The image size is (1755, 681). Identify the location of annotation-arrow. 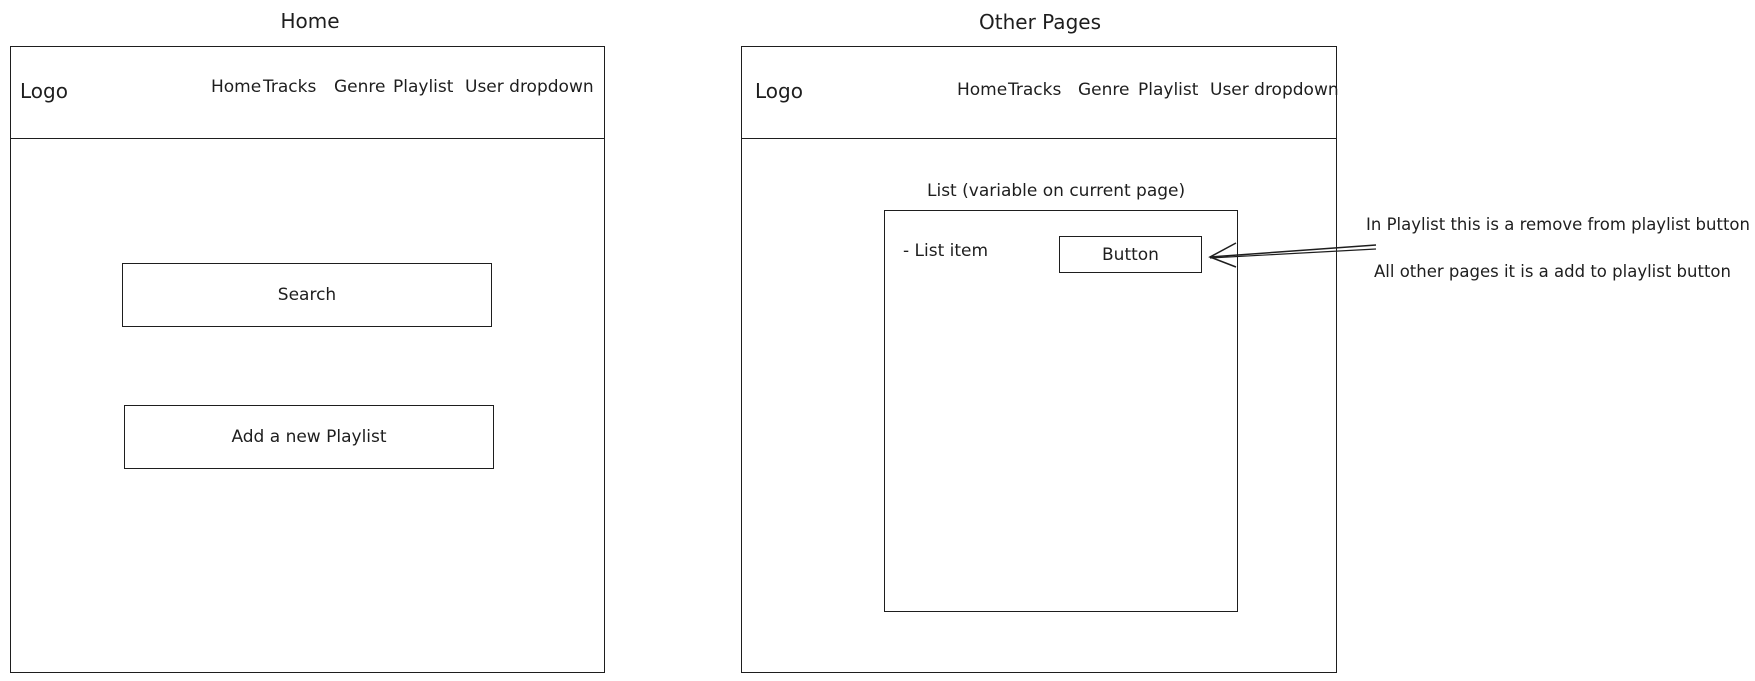
(1292, 255).